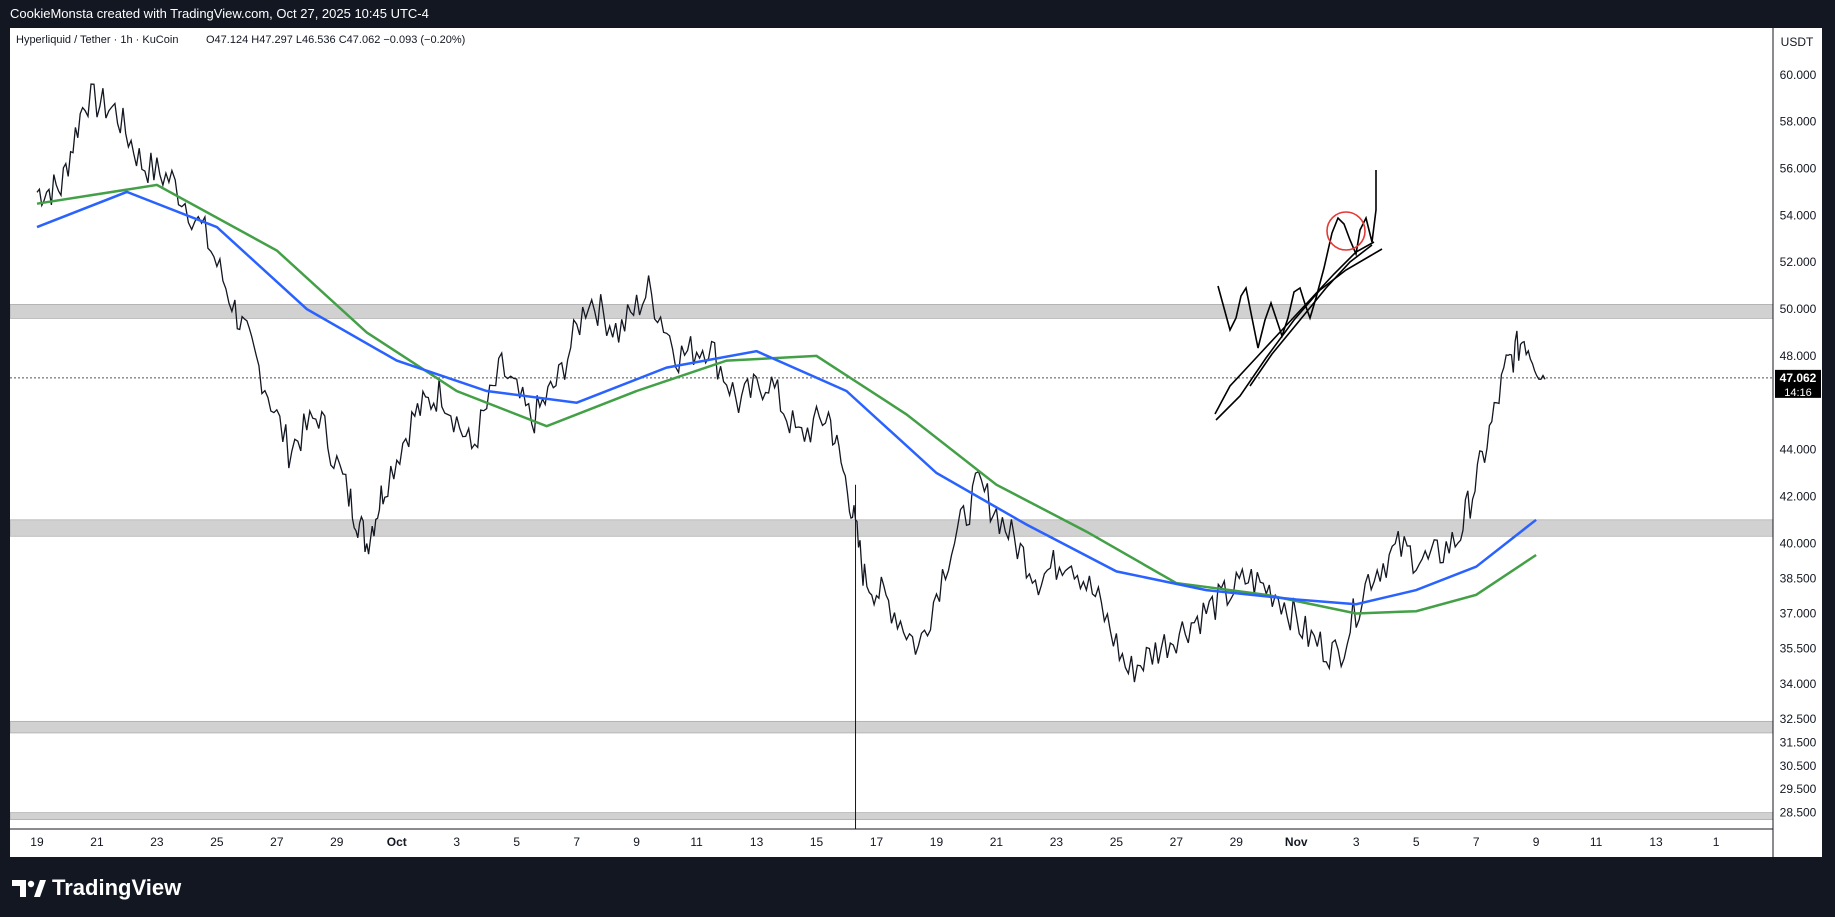 The height and width of the screenshot is (917, 1835). Describe the element at coordinates (29, 888) in the screenshot. I see `tradingview-logo-icon` at that location.